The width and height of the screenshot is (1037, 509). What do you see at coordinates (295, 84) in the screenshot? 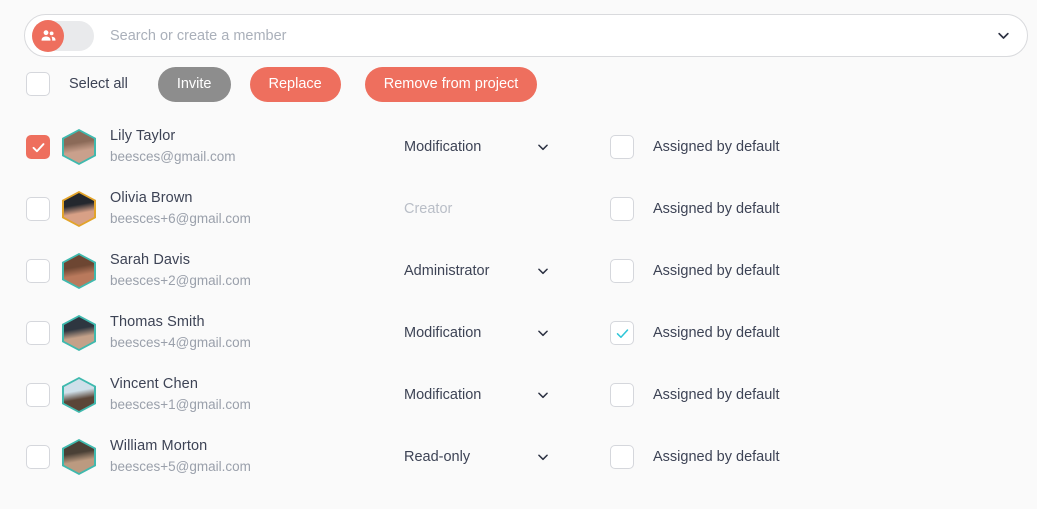
I see `replace-button: Replace` at bounding box center [295, 84].